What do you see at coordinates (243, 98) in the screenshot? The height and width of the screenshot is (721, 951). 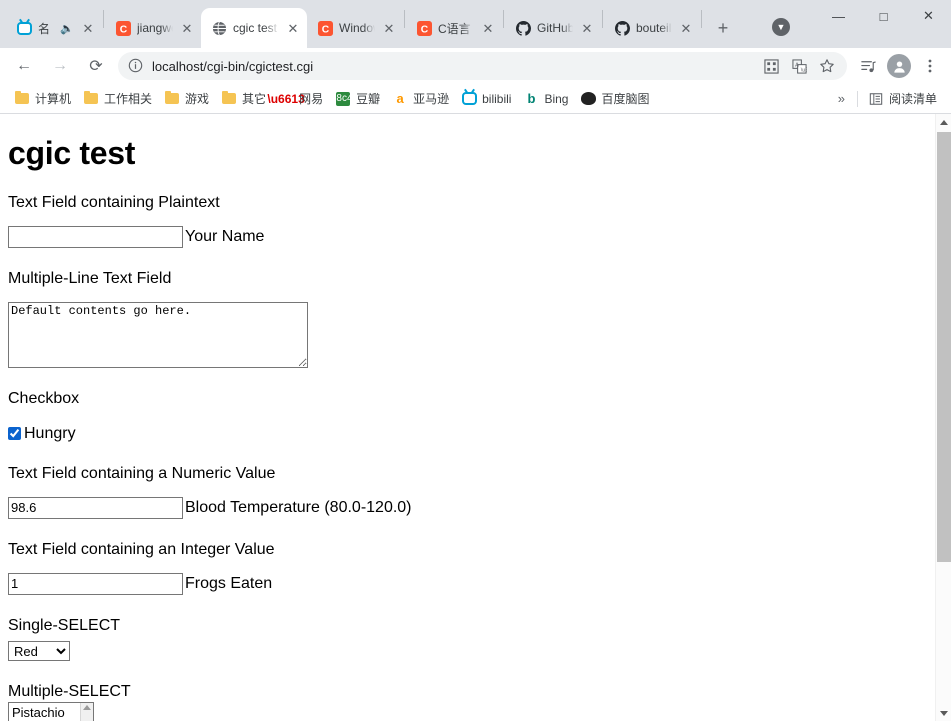 I see `bookmark-other: 其它` at bounding box center [243, 98].